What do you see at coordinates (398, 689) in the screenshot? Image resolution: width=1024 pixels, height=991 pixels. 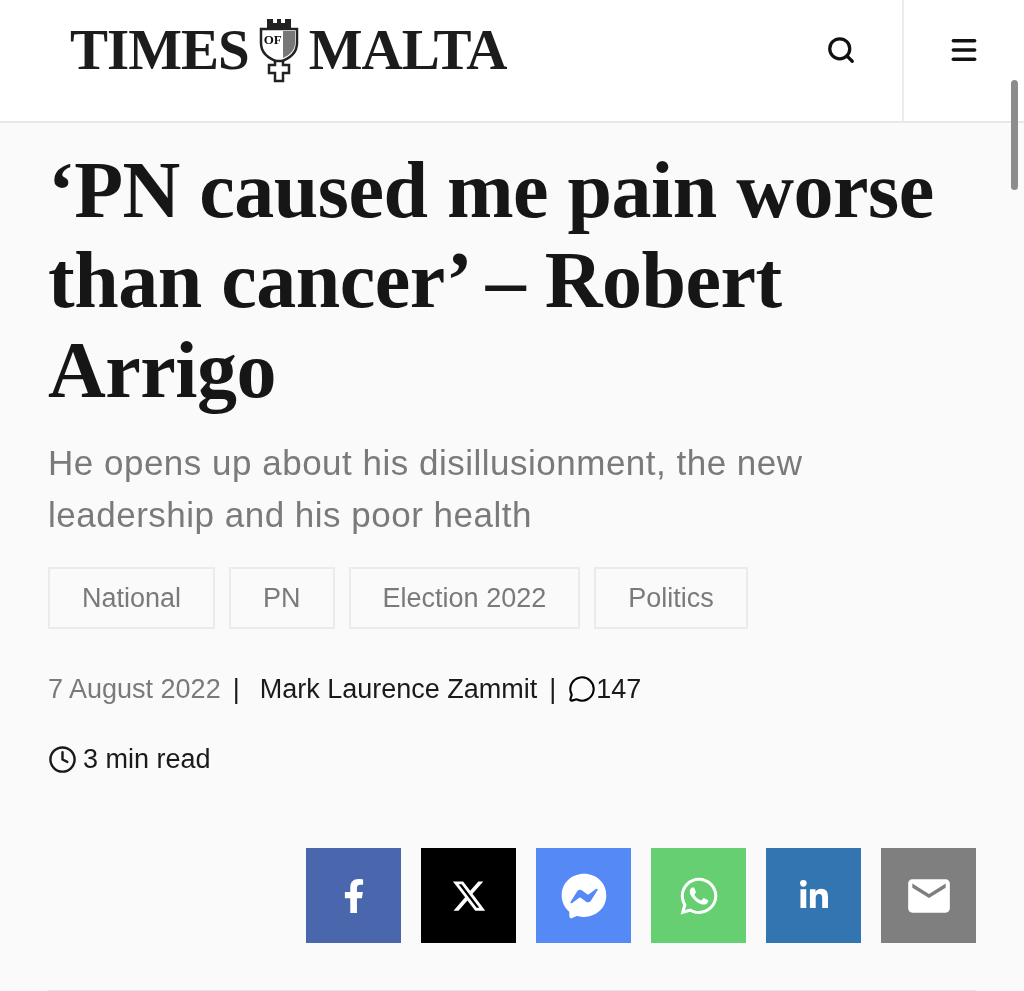 I see `author-link: Mark Laurence Zammit` at bounding box center [398, 689].